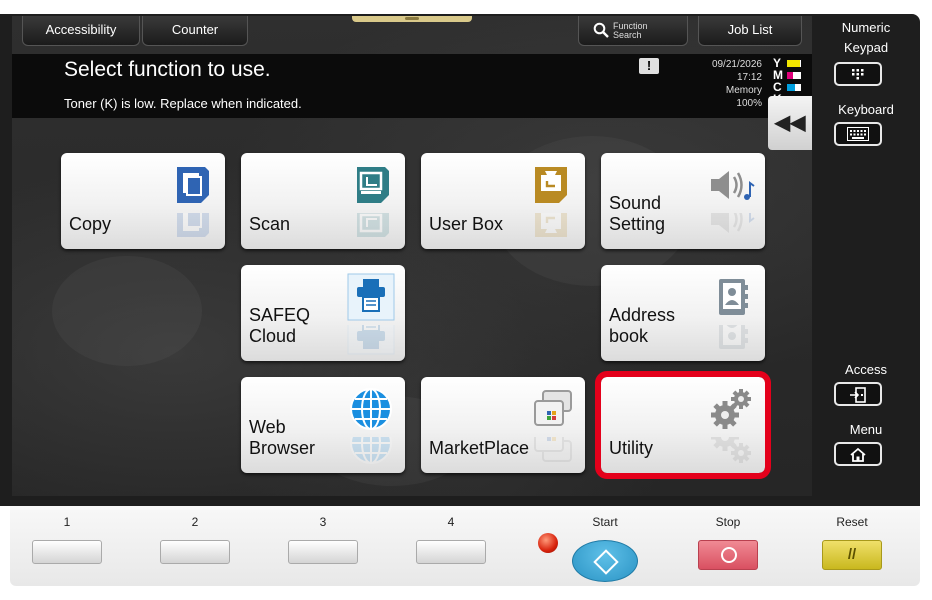  I want to click on top-drawer-handle, so click(412, 19).